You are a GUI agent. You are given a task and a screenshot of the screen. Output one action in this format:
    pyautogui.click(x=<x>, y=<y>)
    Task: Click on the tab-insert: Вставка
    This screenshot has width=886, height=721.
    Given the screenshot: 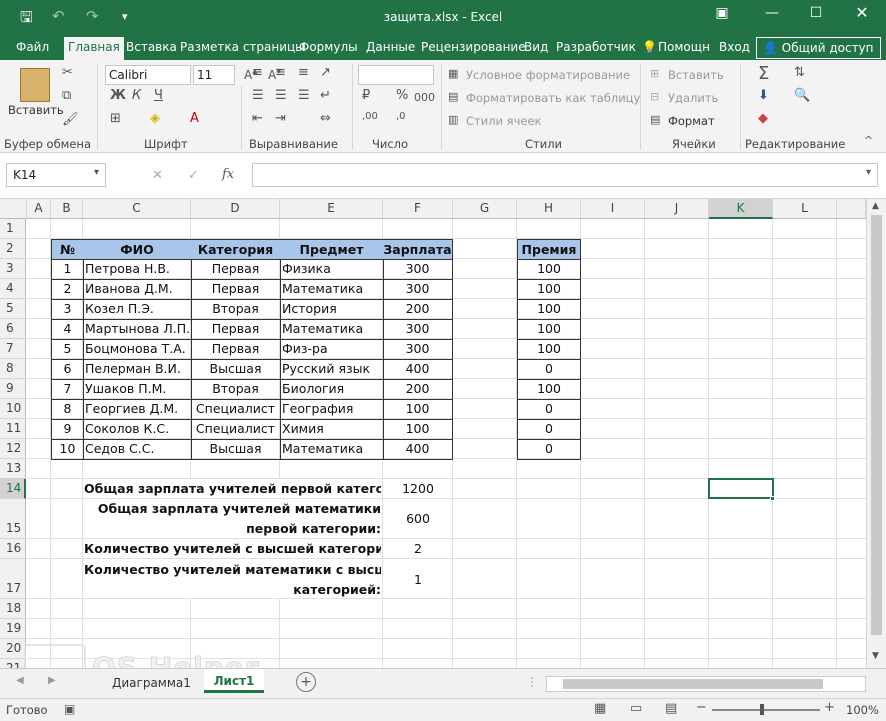 What is the action you would take?
    pyautogui.click(x=151, y=47)
    